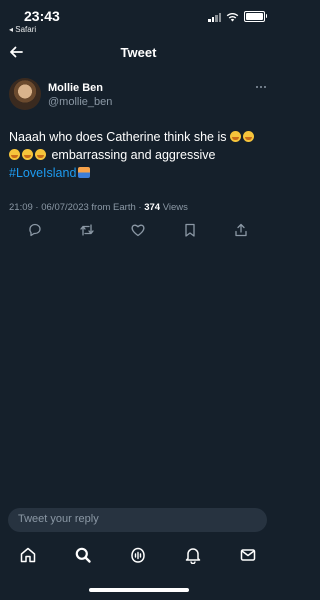 Image resolution: width=320 pixels, height=600 pixels. I want to click on views-label: Views, so click(175, 207).